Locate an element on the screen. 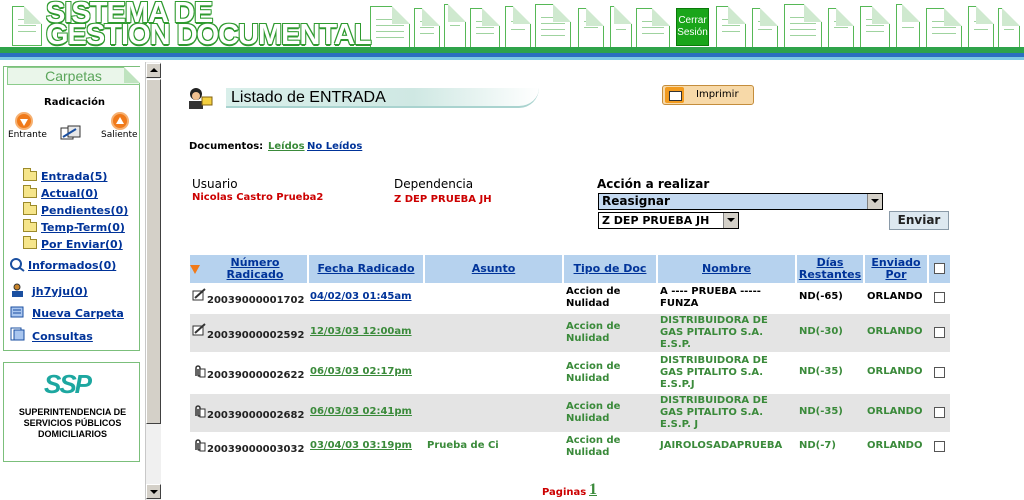 This screenshot has width=1024, height=500. folder-link-temp-term: Temp-Term(0) is located at coordinates (83, 227).